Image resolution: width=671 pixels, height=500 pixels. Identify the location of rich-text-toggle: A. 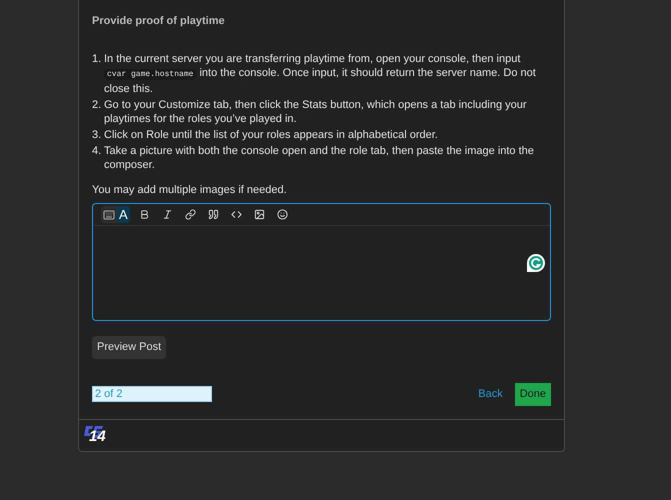
(123, 214).